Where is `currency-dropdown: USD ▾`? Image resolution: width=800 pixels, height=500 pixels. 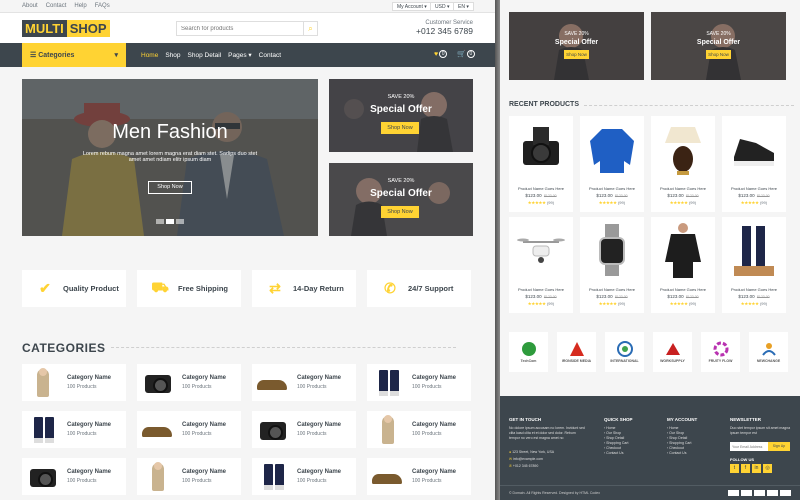
currency-dropdown: USD ▾ is located at coordinates (442, 6).